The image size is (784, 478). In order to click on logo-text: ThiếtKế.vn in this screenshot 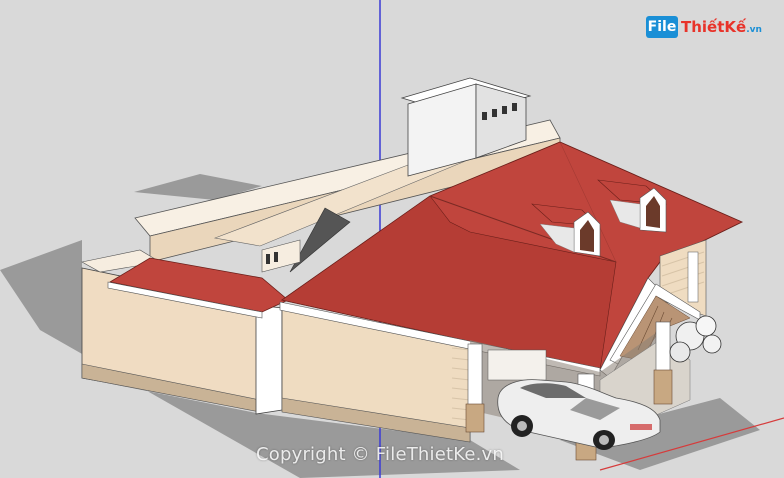, I will do `click(721, 27)`.